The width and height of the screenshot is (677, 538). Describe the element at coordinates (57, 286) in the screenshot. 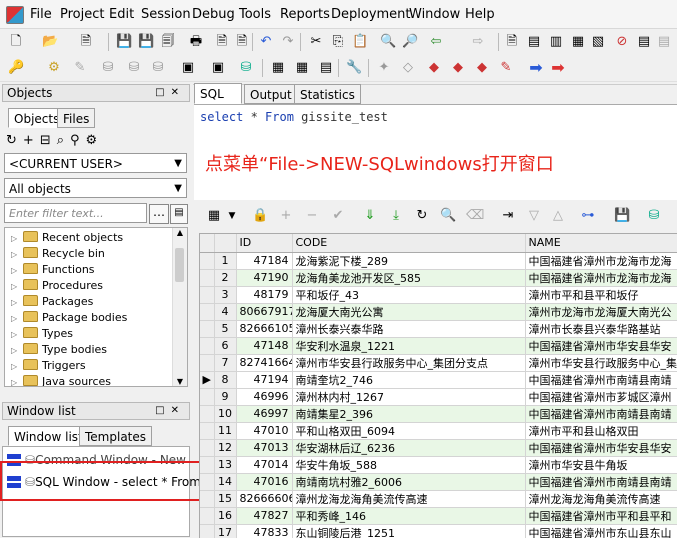

I see `tree-item-procedures: ▷ Procedures` at that location.